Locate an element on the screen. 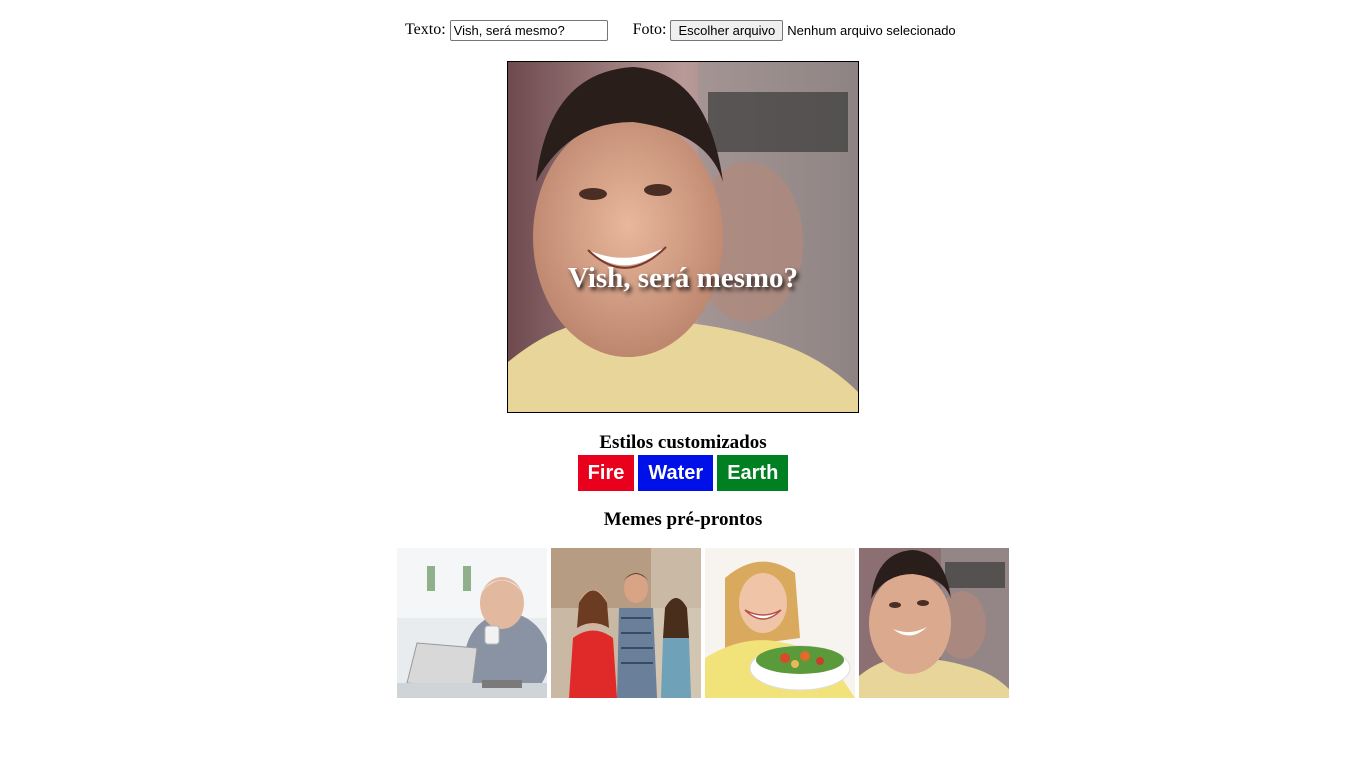  premade-memes-list is located at coordinates (703, 623).